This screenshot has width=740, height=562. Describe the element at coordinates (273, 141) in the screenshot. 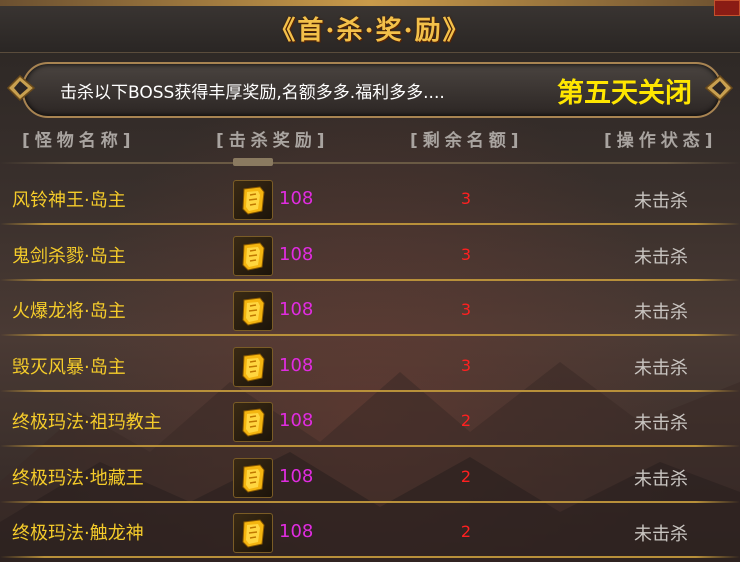

I see `header-kill-reward: [击杀奖励]` at that location.